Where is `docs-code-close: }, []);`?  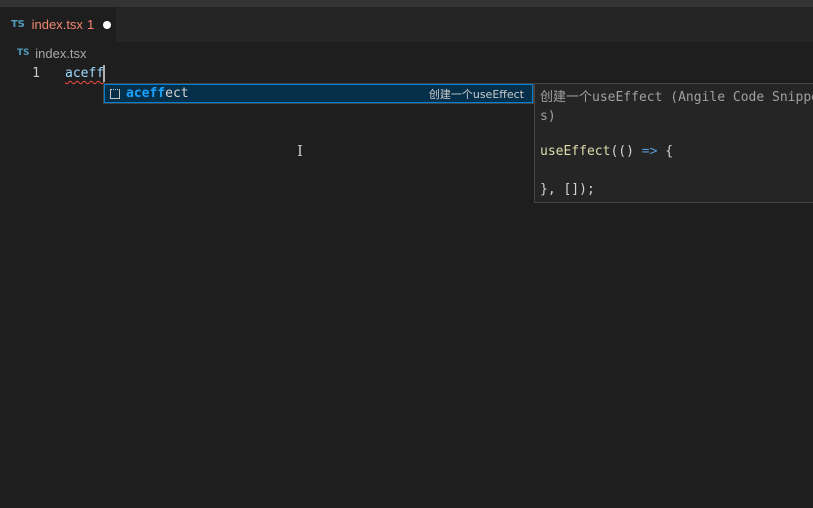
docs-code-close: }, []); is located at coordinates (567, 189).